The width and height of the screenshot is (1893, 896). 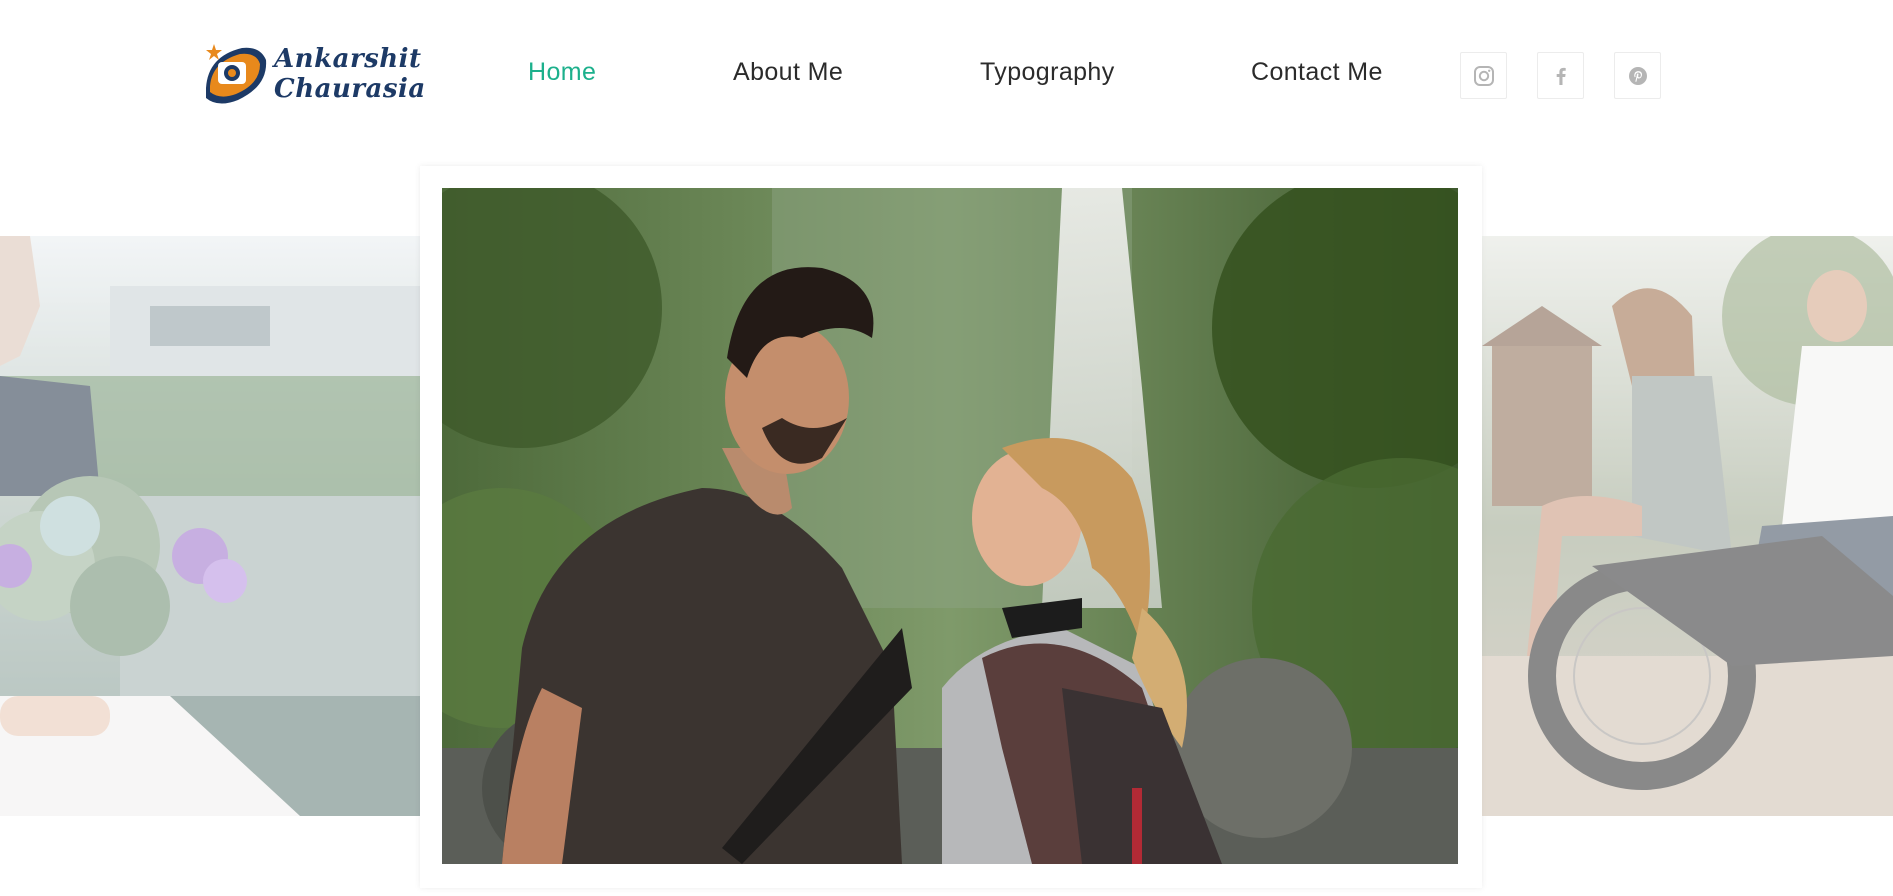 I want to click on instagram-icon, so click(x=1483, y=75).